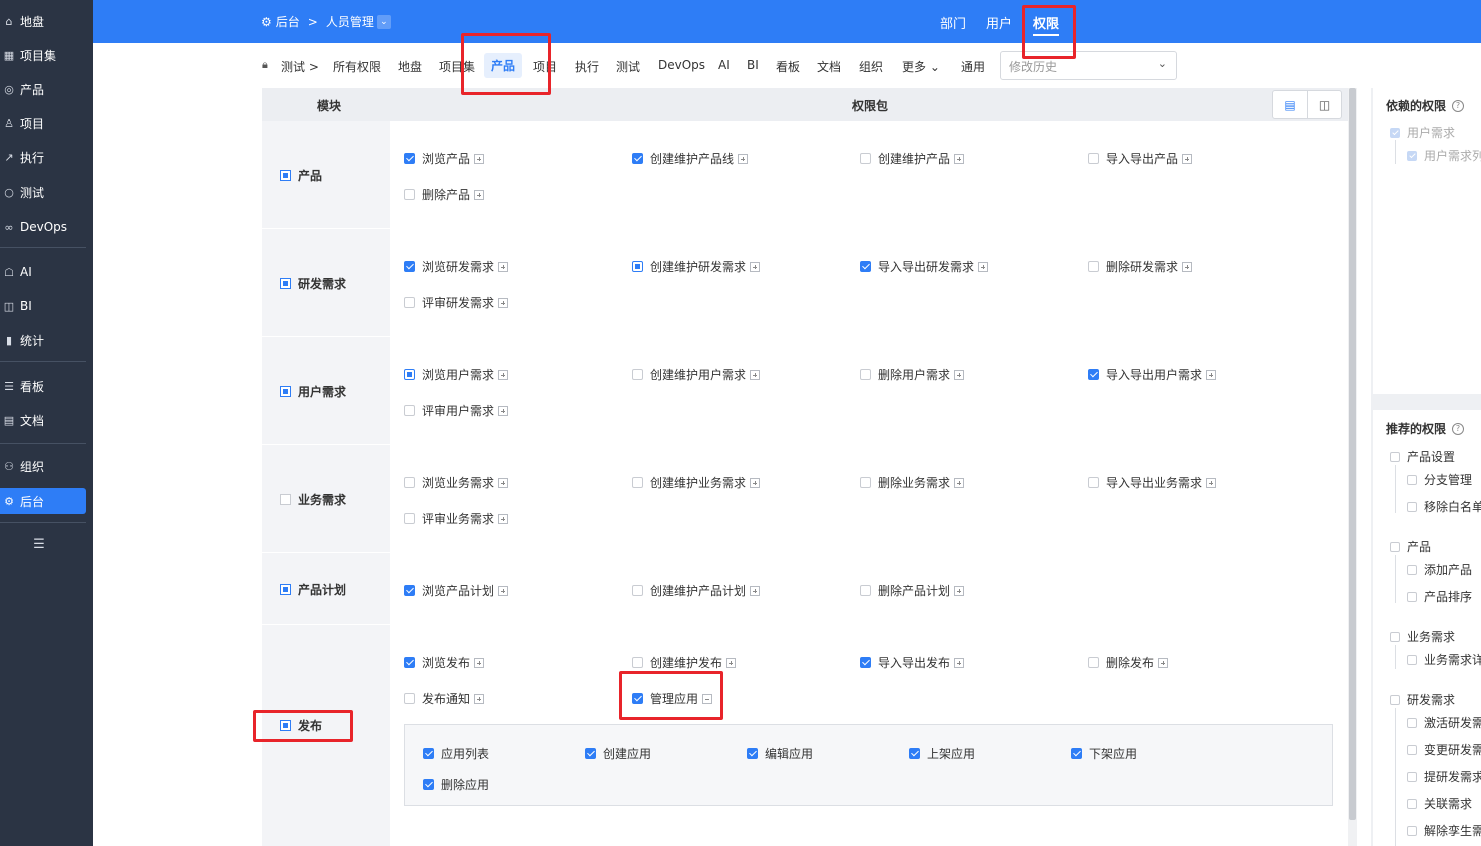 The image size is (1481, 846). I want to click on list-view-button: ▤, so click(1290, 104).